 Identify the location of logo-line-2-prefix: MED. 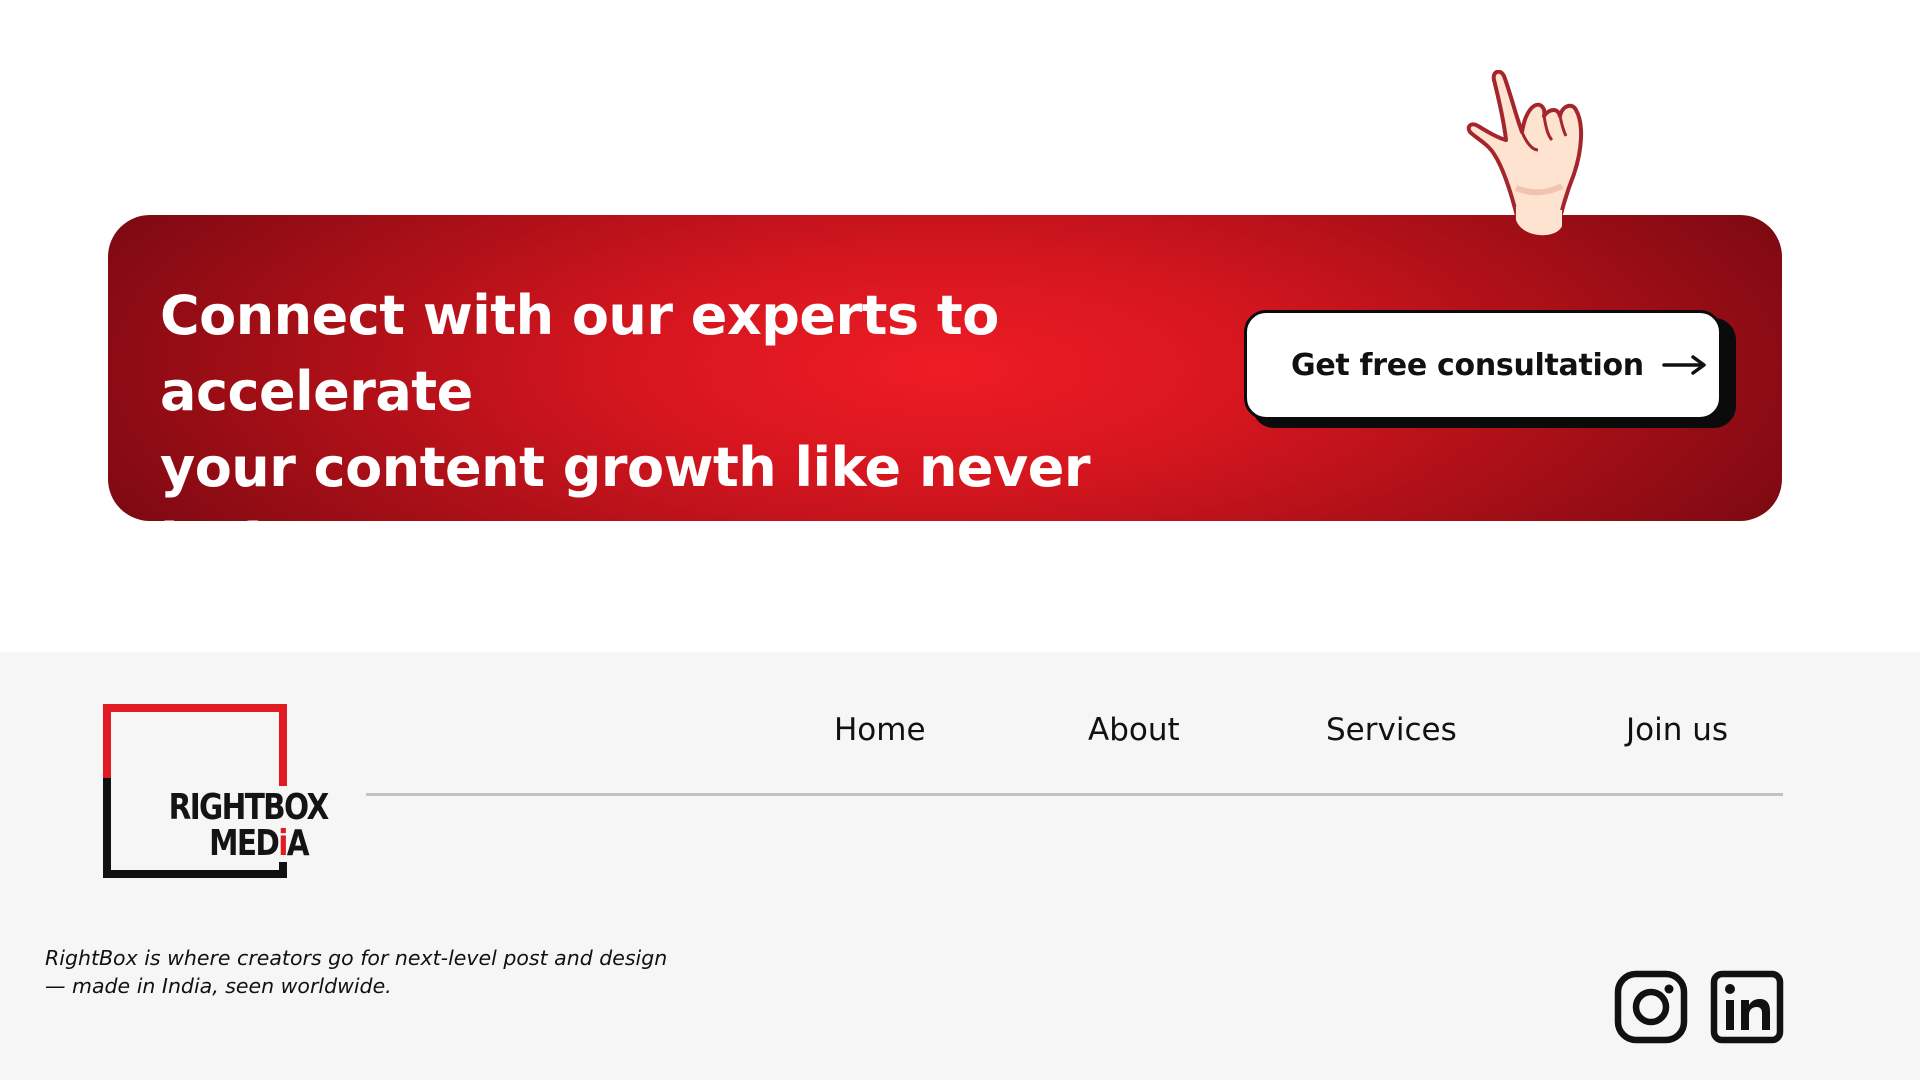
(244, 843).